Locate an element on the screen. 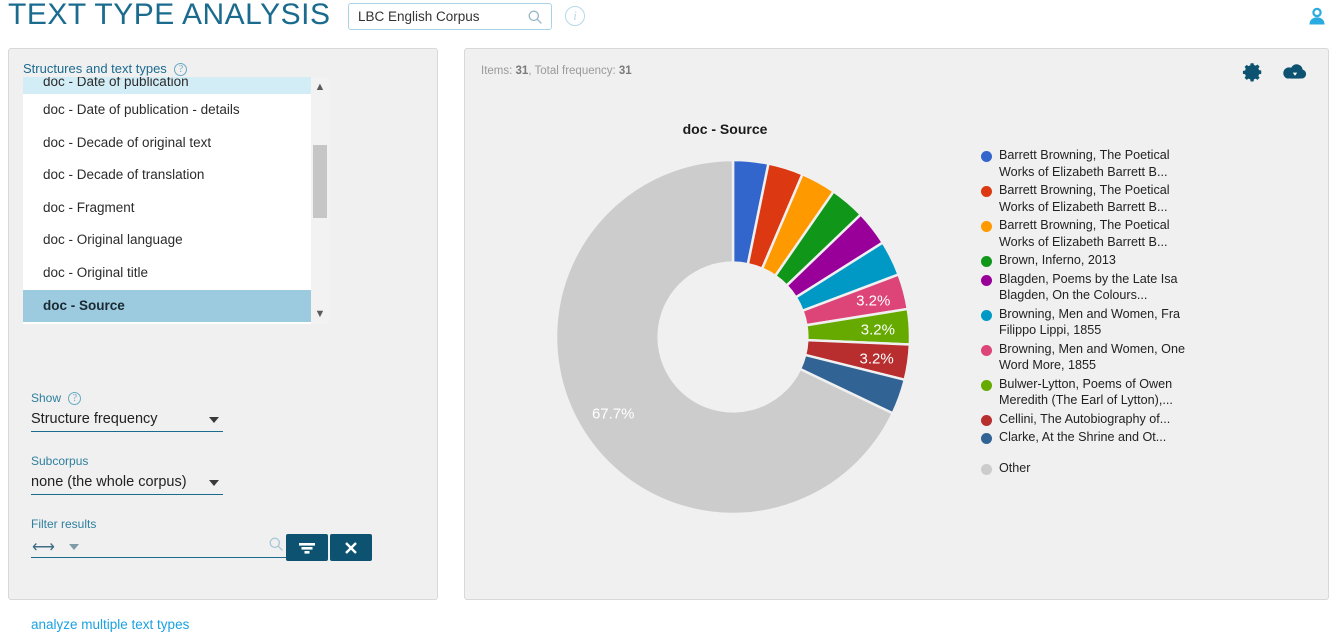  show-select: Structure frequency is located at coordinates (127, 420).